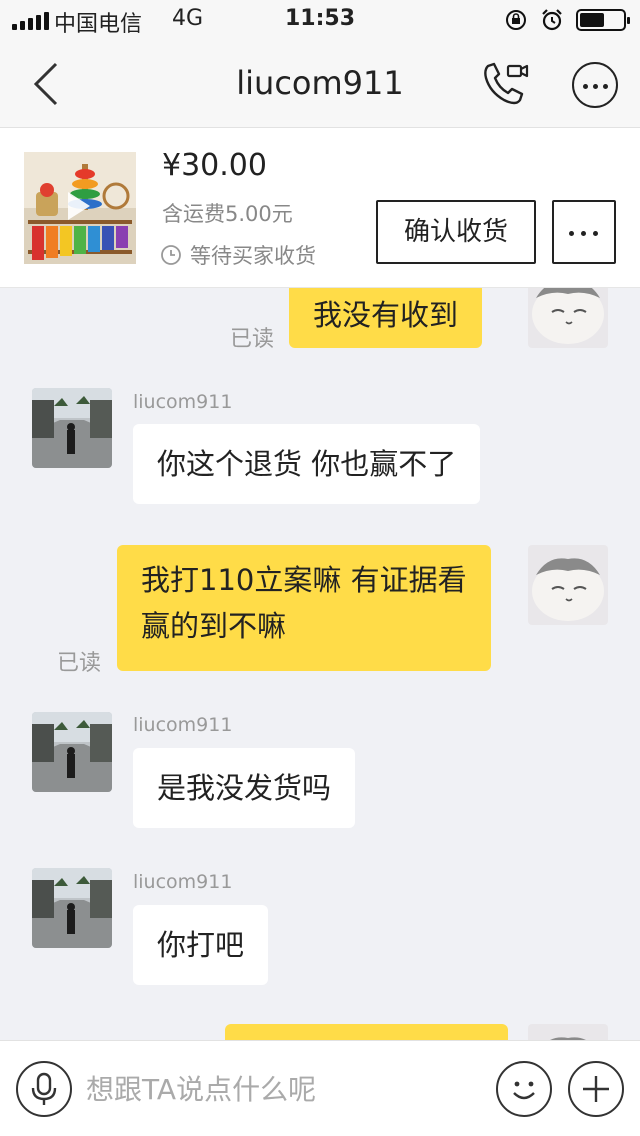  Describe the element at coordinates (304, 608) in the screenshot. I see `message-bubble-outgoing: 我打110立案嘛 有证据看 赢的到不嘛` at that location.